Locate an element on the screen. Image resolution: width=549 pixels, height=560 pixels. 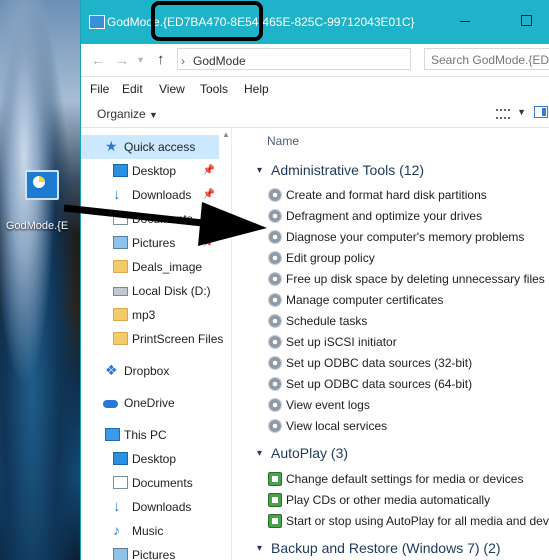
sidebar-item-deals-image: Deals_image is located at coordinates (150, 267).